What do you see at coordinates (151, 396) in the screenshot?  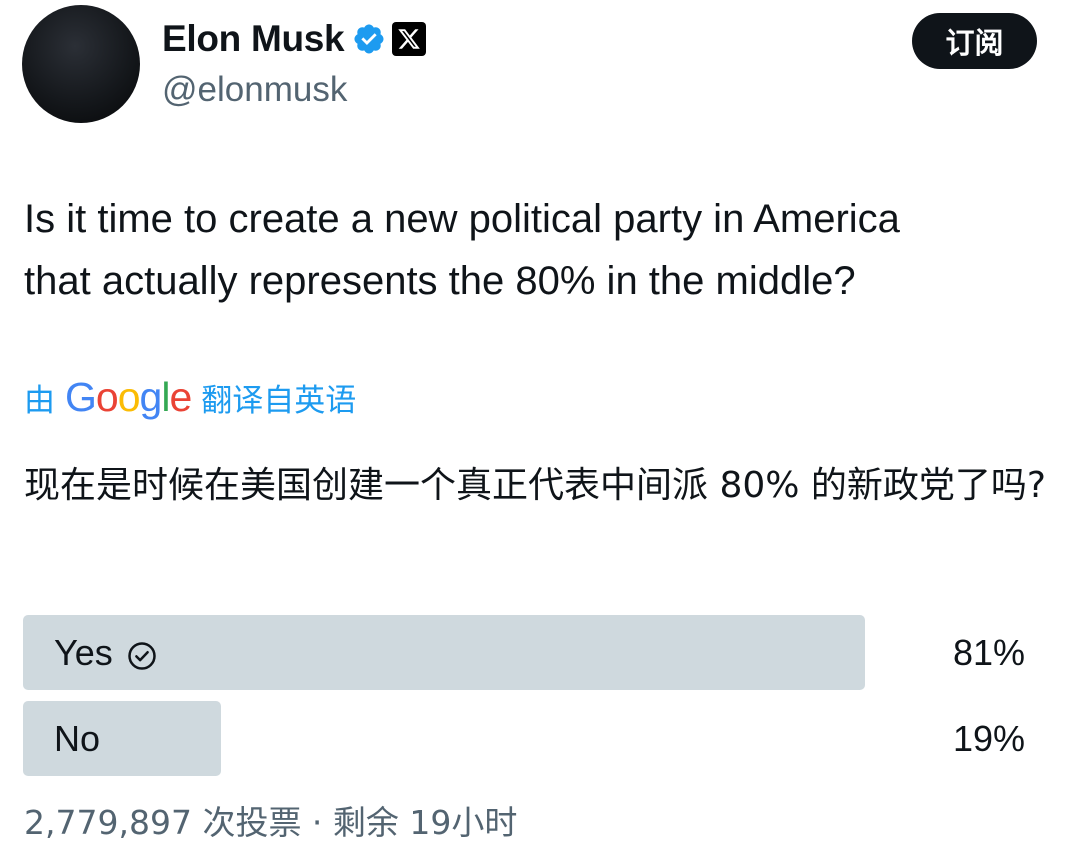 I see `google-letter: g` at bounding box center [151, 396].